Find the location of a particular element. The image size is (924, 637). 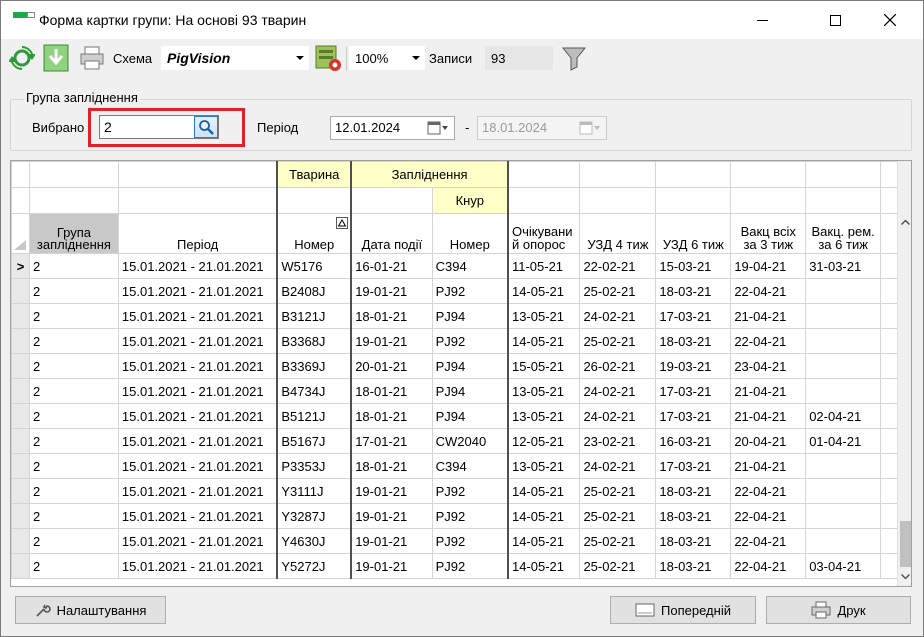

cell-ultrasound-6w: 16-03-21 is located at coordinates (693, 441).